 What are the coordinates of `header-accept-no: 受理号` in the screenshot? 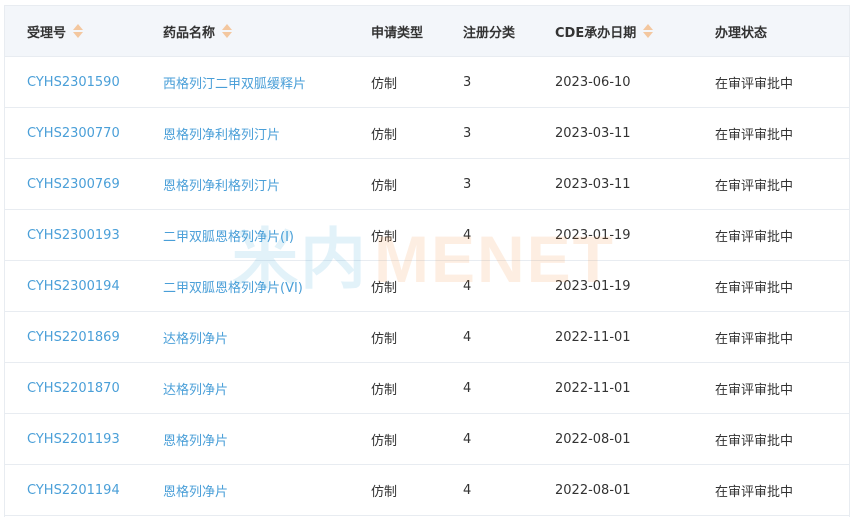 It's located at (55, 31).